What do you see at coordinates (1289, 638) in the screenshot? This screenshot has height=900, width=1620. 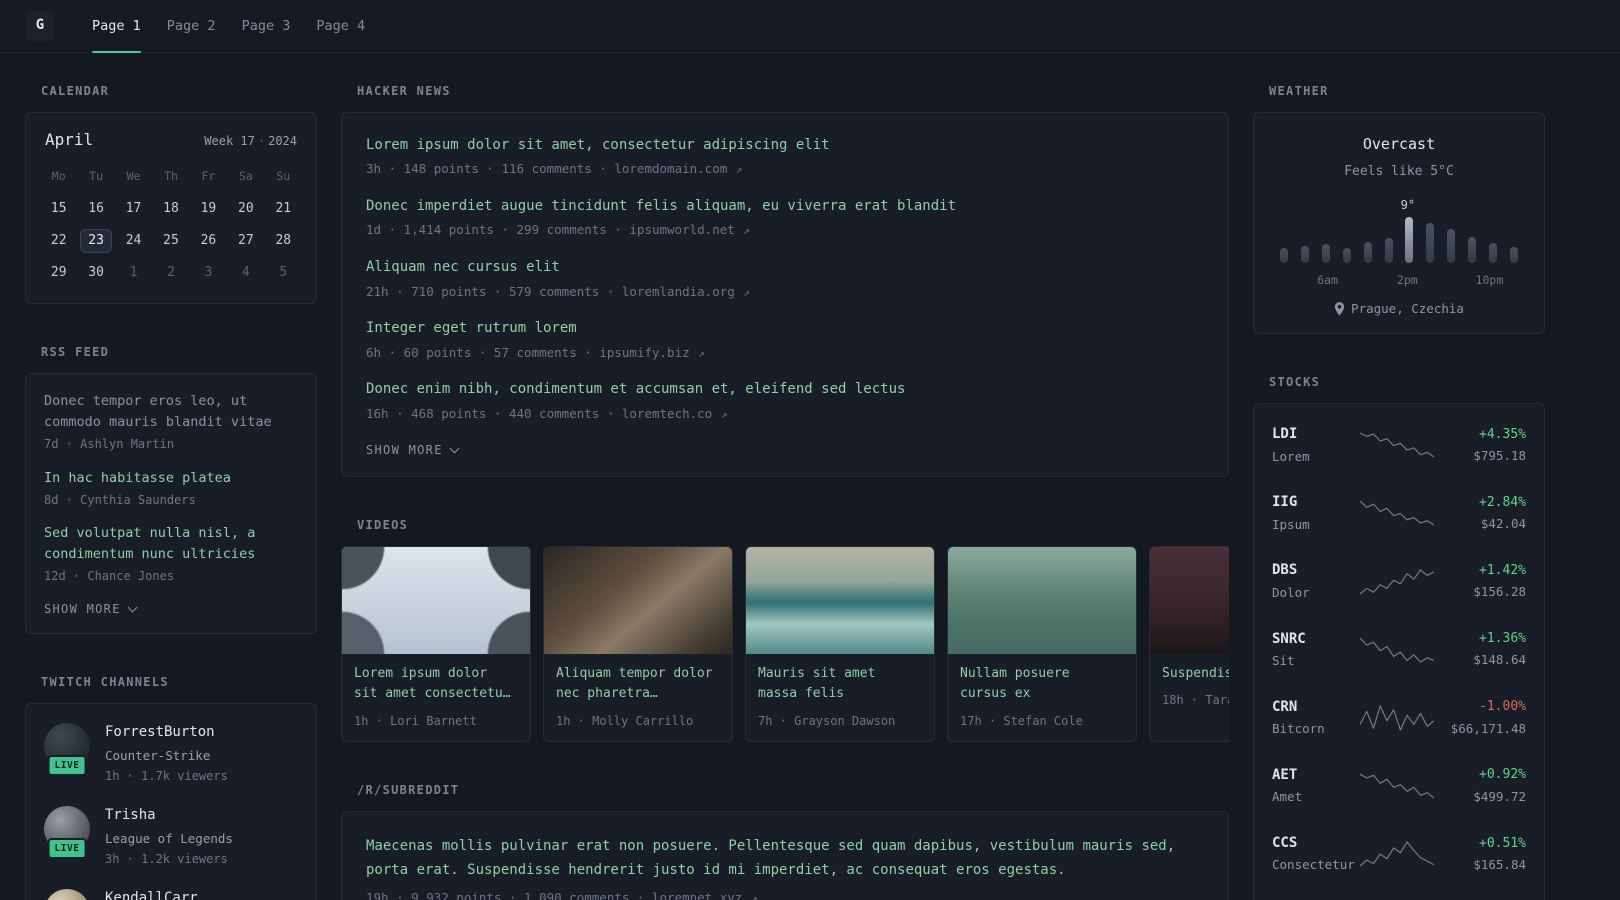 I see `stock-symbol: SNRC` at bounding box center [1289, 638].